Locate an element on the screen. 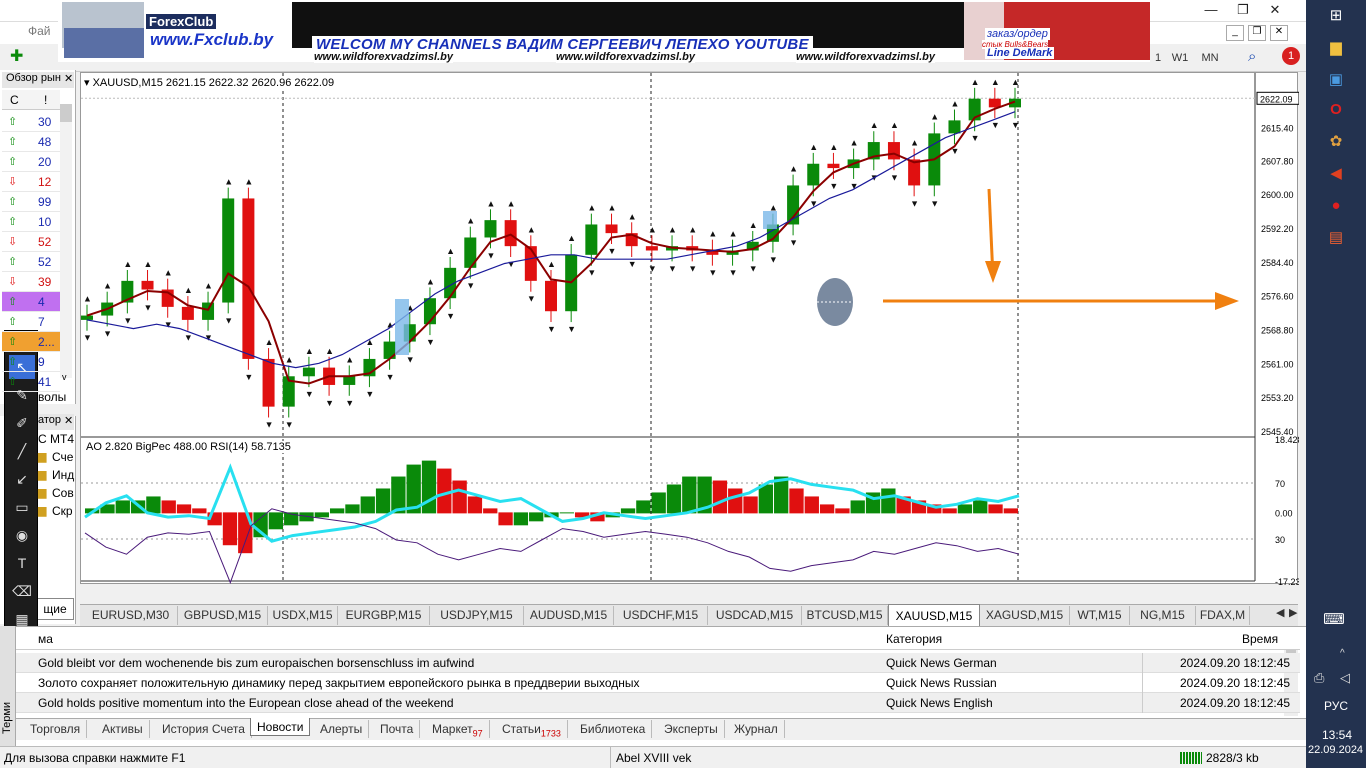 The height and width of the screenshot is (768, 1366). palette-icon: ◉ is located at coordinates (22, 535).